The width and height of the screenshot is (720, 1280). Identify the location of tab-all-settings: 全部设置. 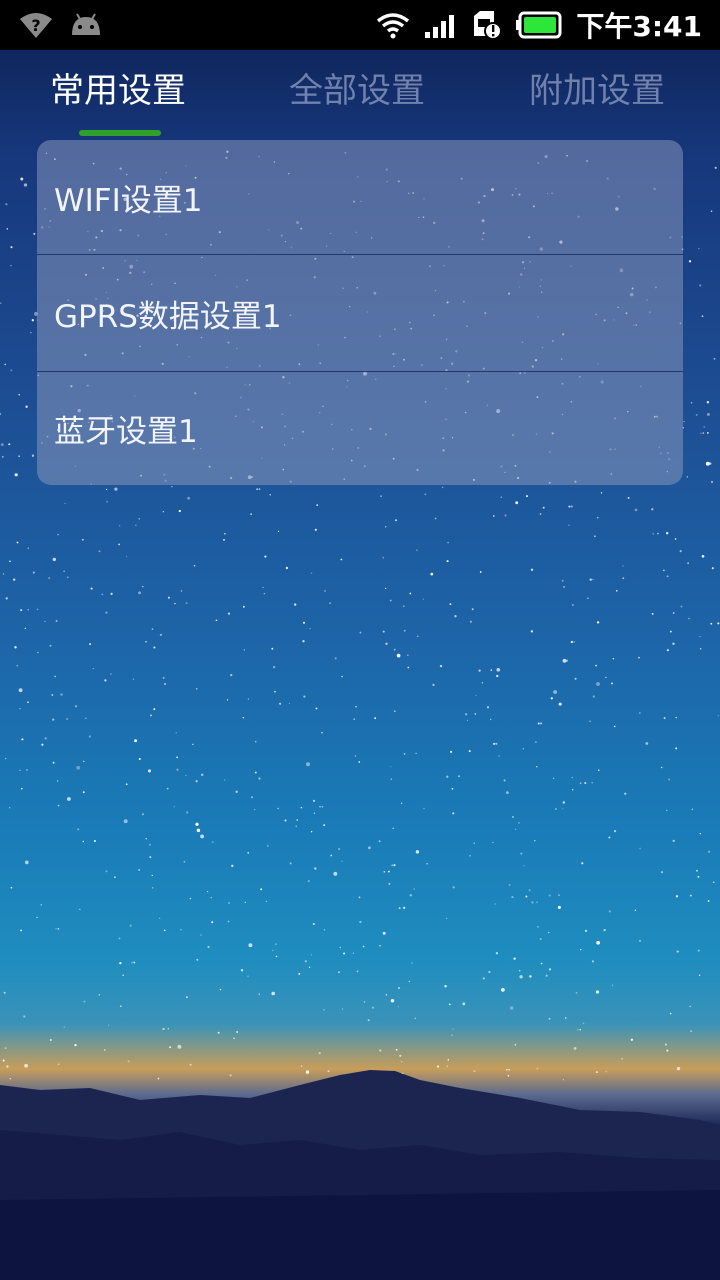
(357, 91).